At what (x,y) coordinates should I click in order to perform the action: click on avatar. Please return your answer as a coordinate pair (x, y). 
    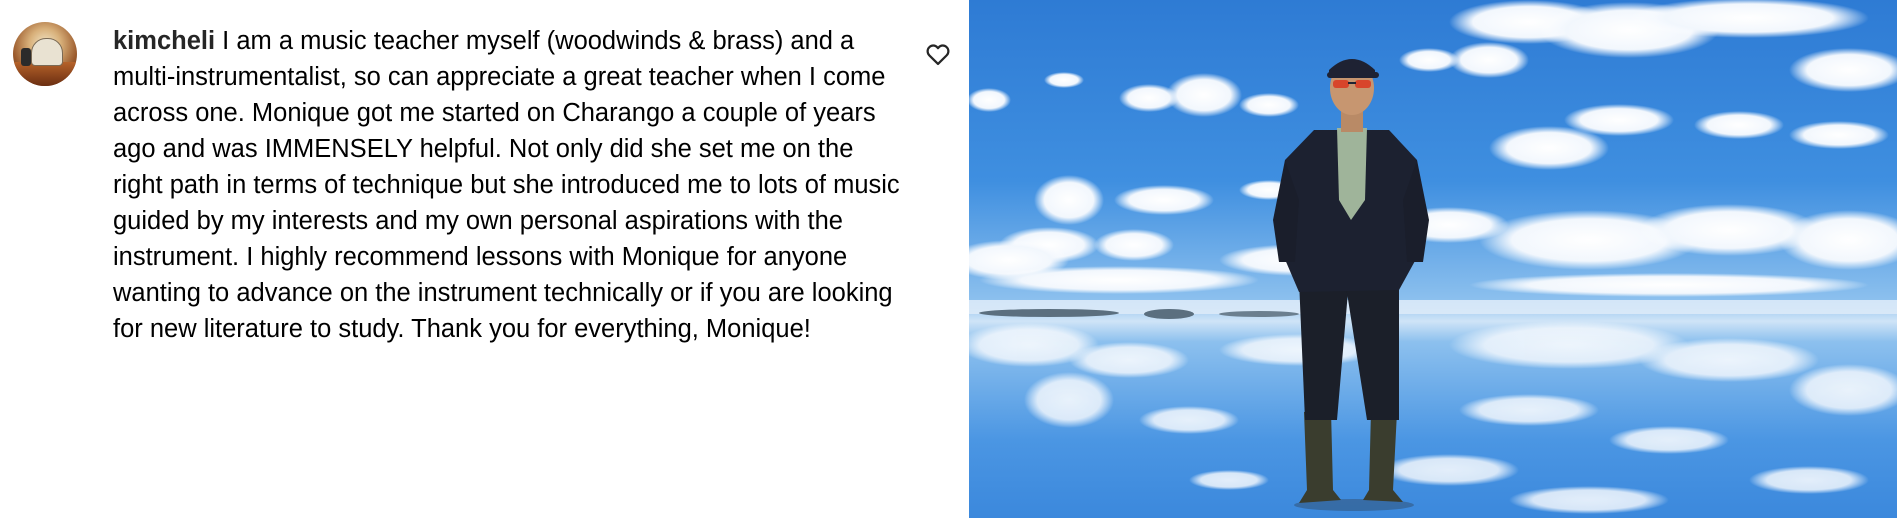
    Looking at the image, I should click on (45, 54).